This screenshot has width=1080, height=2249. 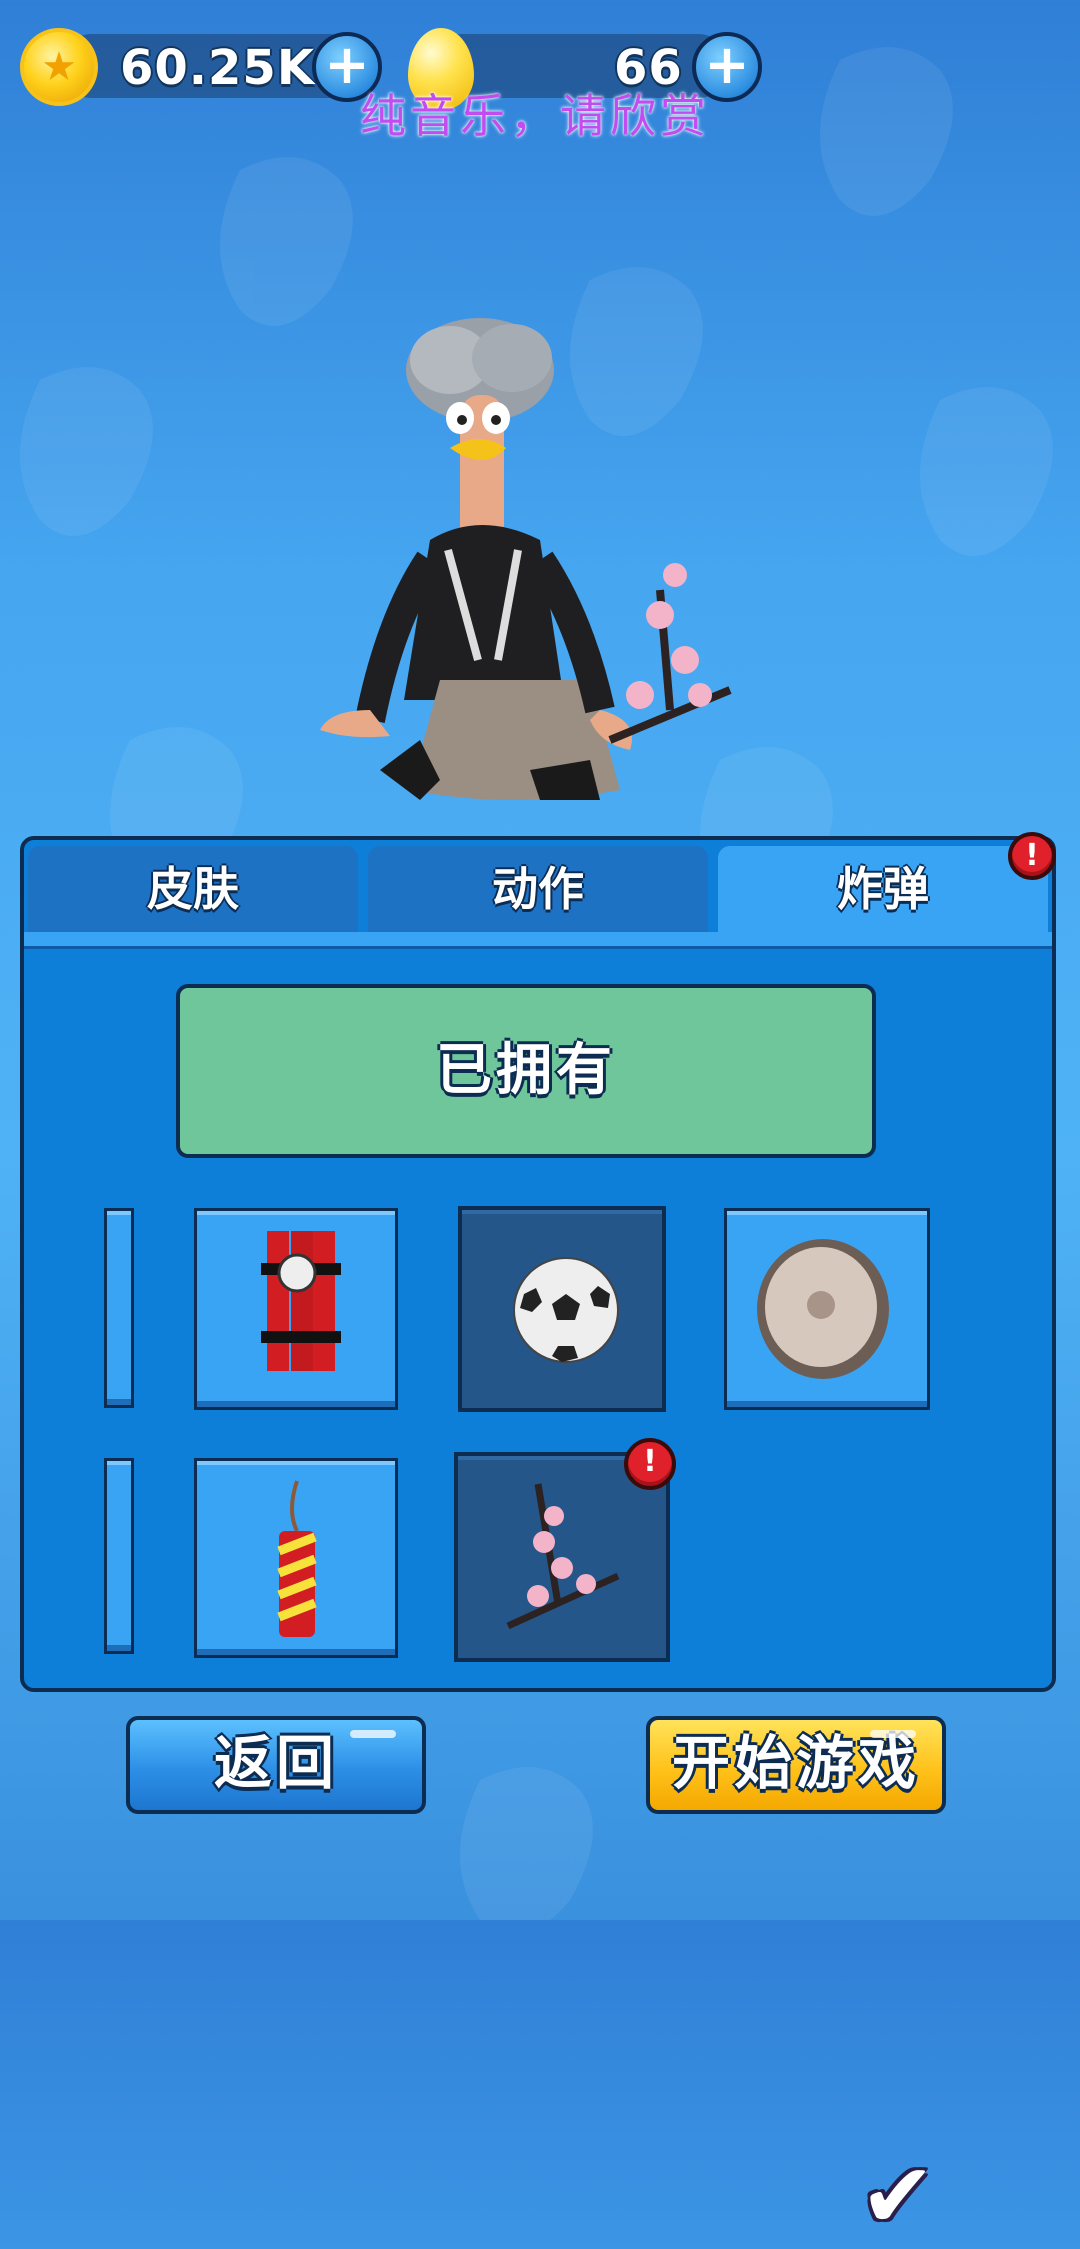 What do you see at coordinates (538, 889) in the screenshot?
I see `tab-actions: 动作` at bounding box center [538, 889].